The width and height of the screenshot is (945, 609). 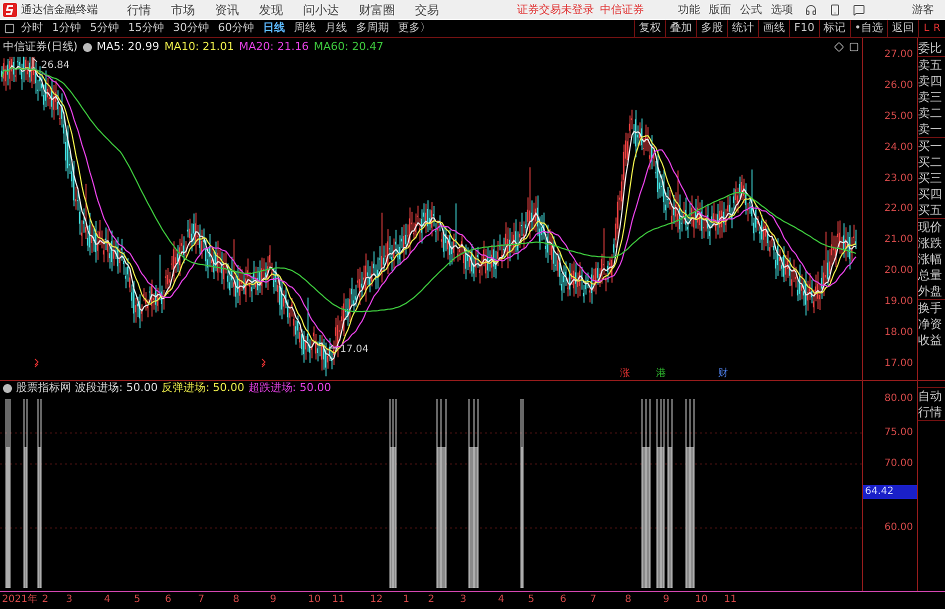 I want to click on event-label: 财, so click(x=723, y=373).